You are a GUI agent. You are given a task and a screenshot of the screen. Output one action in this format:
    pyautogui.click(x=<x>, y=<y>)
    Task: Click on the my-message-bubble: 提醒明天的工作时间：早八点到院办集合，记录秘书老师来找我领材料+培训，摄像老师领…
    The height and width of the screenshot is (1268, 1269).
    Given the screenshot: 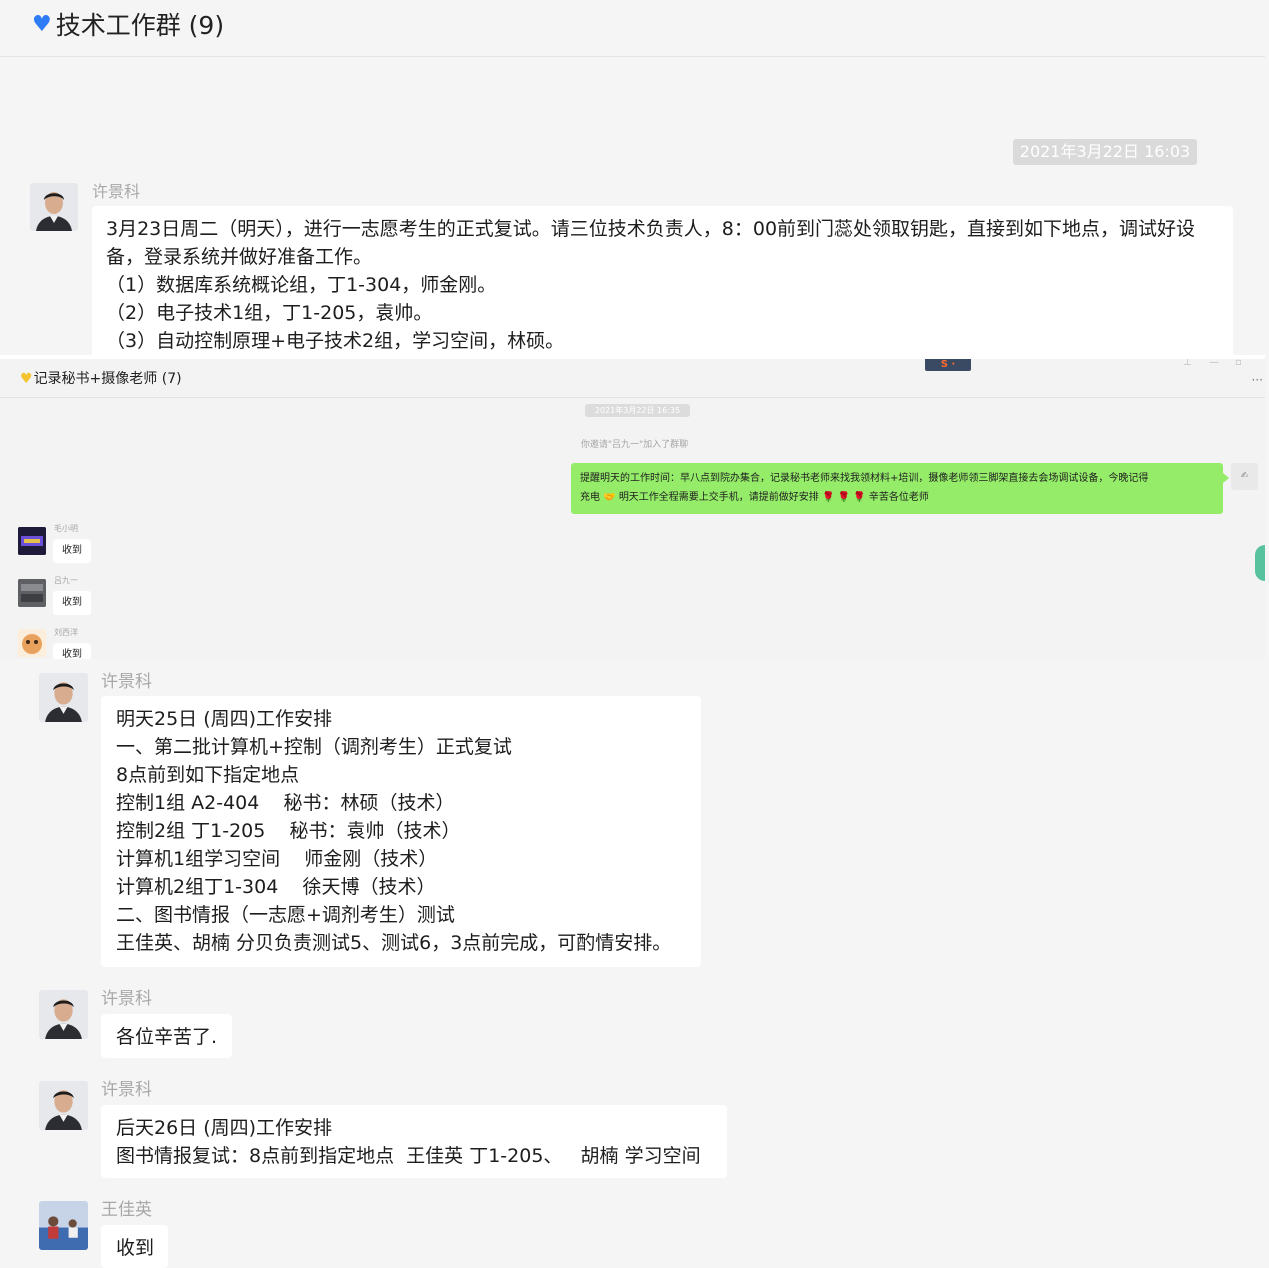 What is the action you would take?
    pyautogui.click(x=900, y=488)
    